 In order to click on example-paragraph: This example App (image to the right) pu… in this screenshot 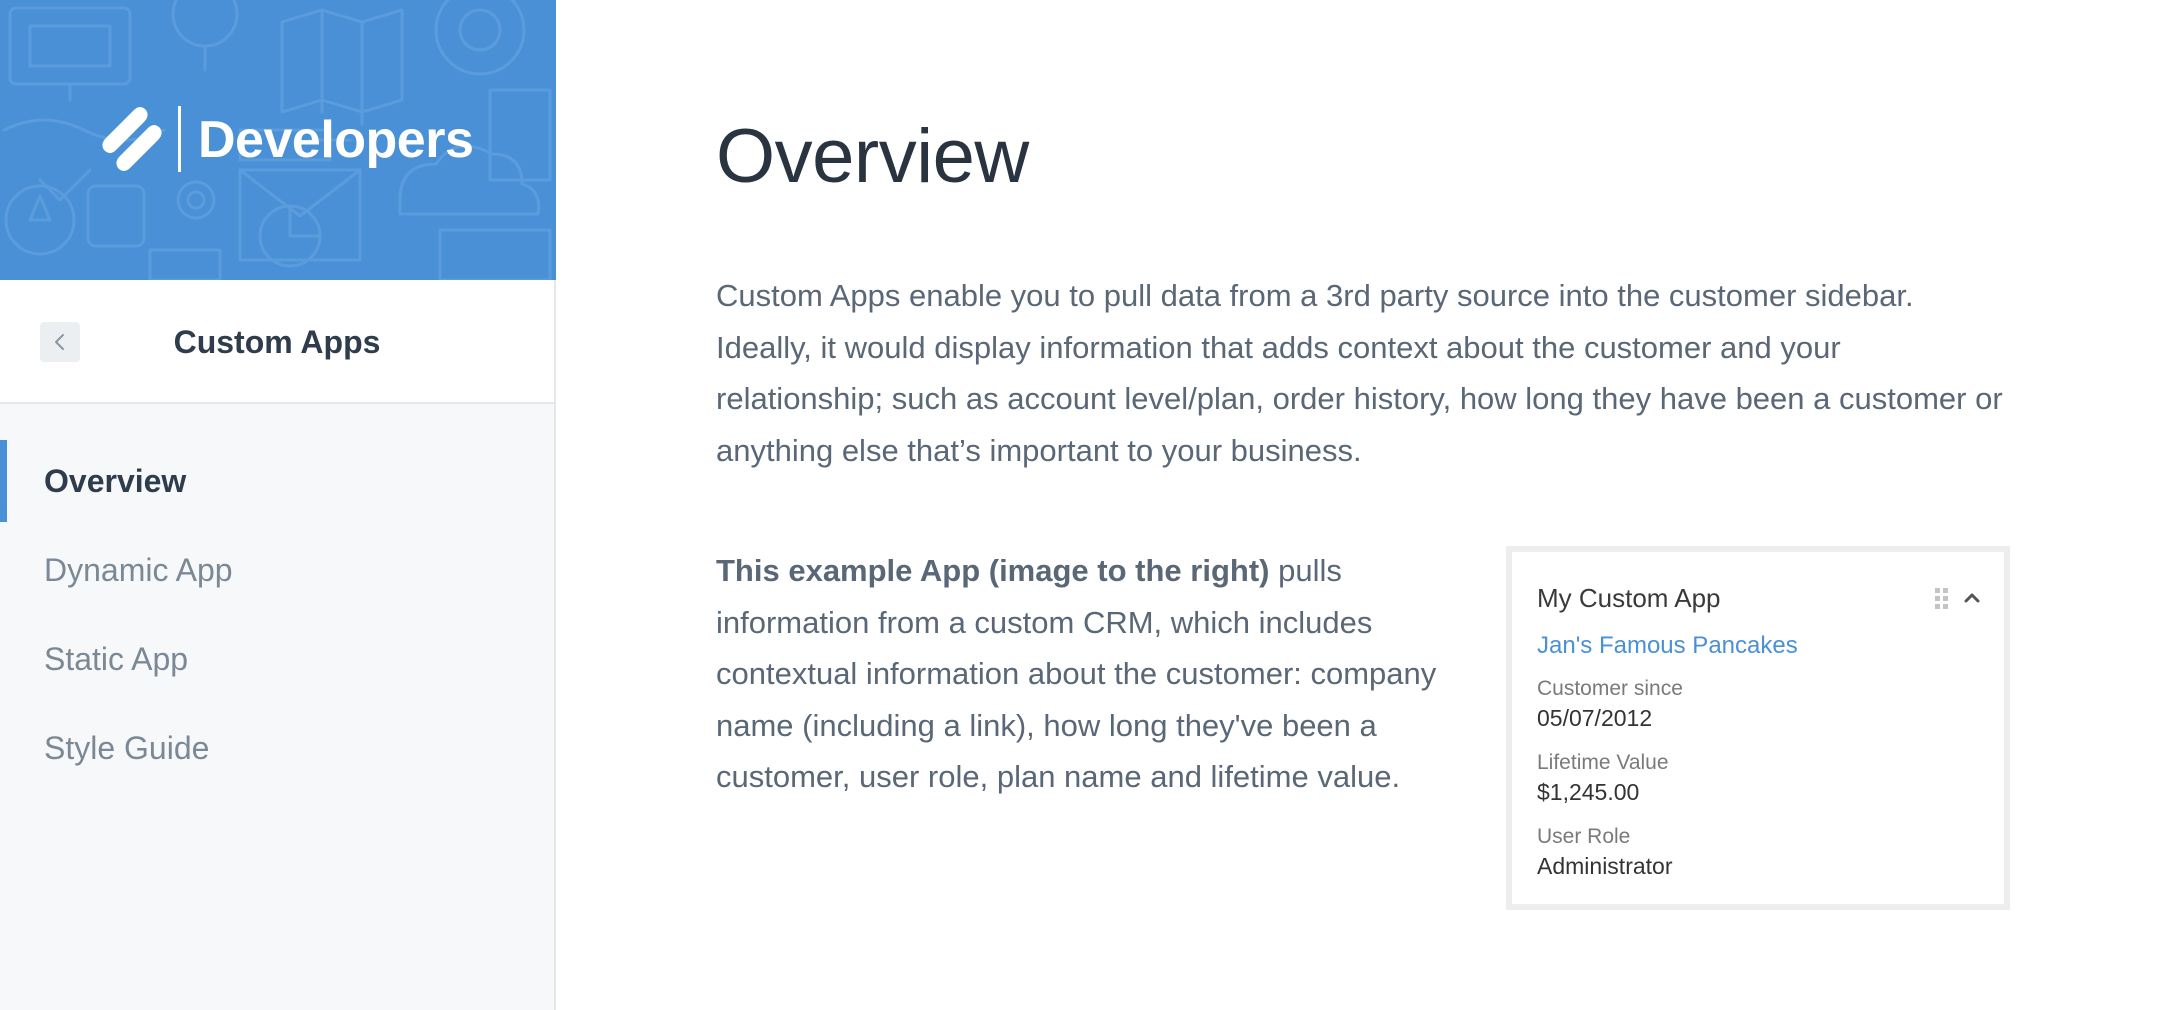, I will do `click(1086, 674)`.